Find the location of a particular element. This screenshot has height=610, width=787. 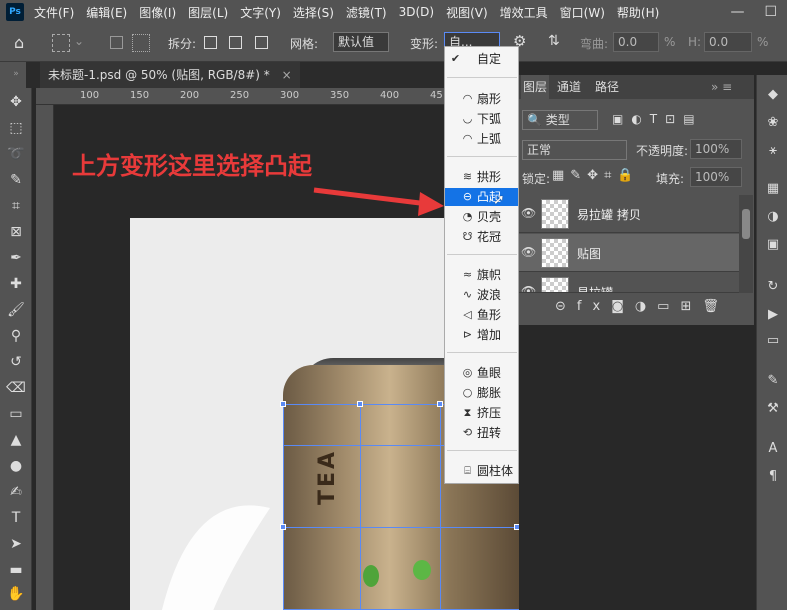

warp-option-fisheye: ◎ 鱼眼 is located at coordinates (481, 373).